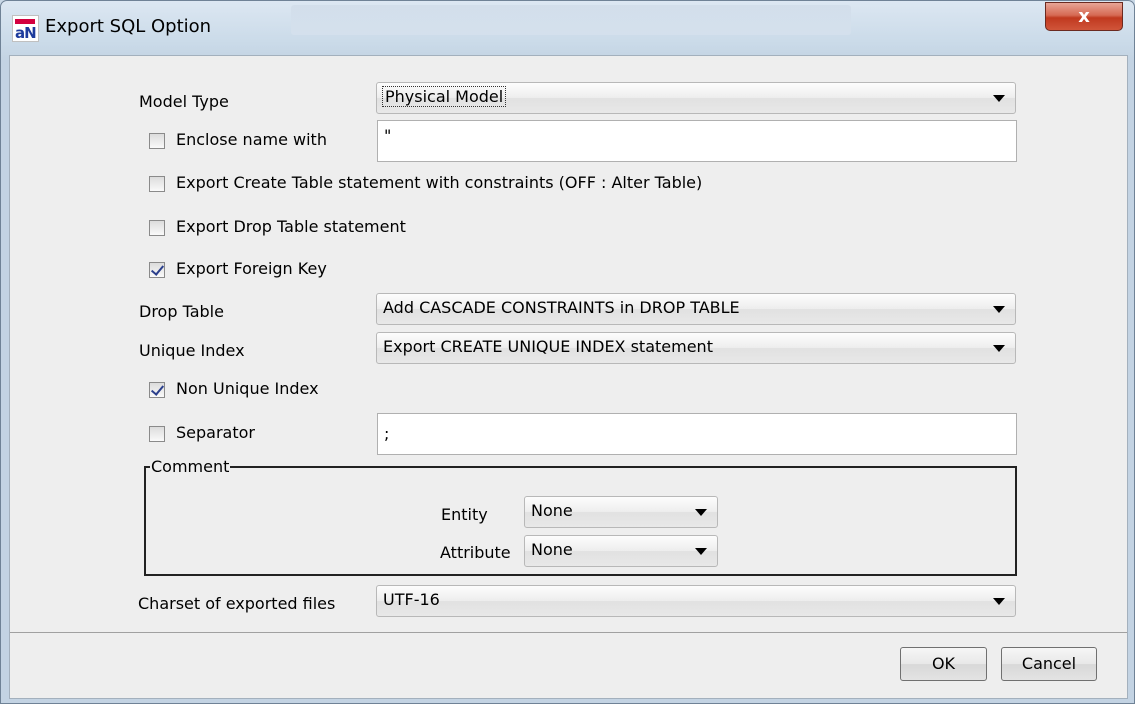 This screenshot has height=704, width=1135. Describe the element at coordinates (128, 26) in the screenshot. I see `window-title: Export SQL Option` at that location.